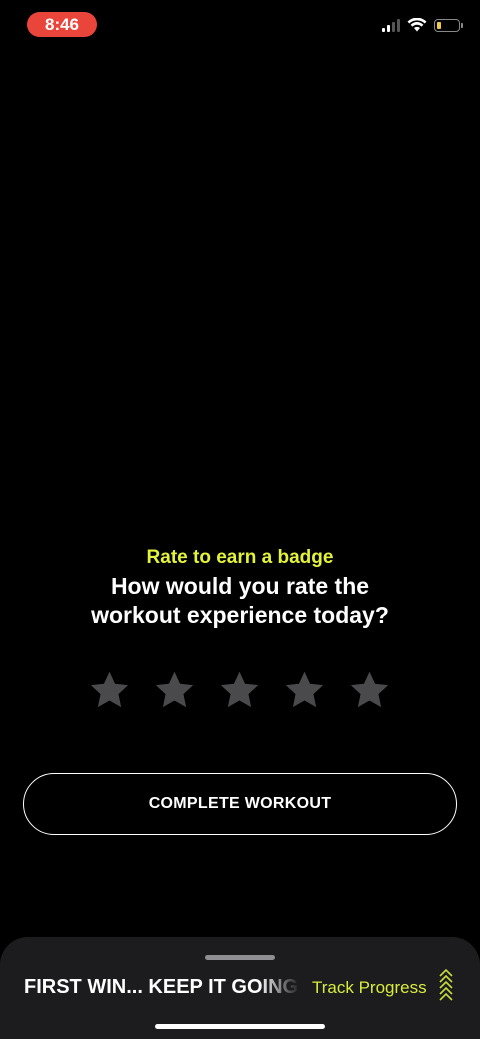 The image size is (480, 1039). I want to click on battery-low-icon, so click(448, 25).